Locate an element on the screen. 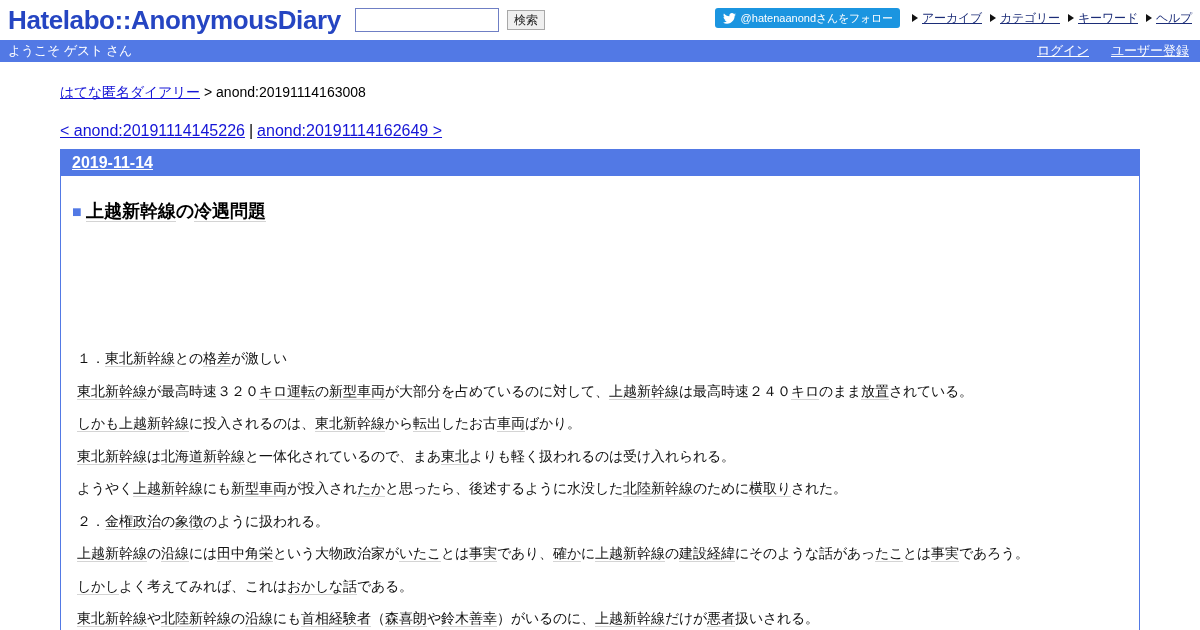  keyword-link: 放置 is located at coordinates (875, 391).